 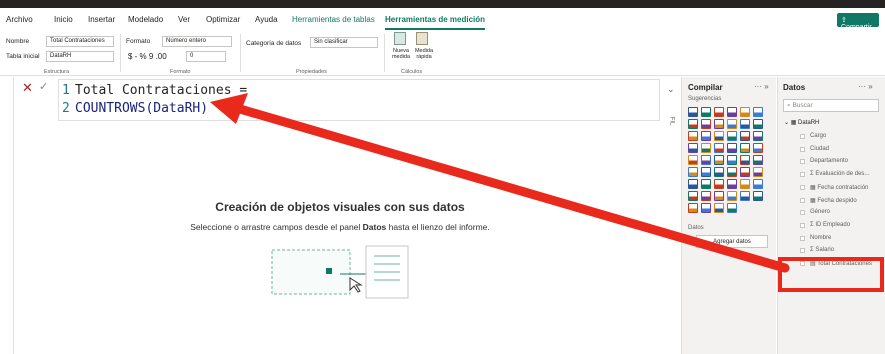 I want to click on filters-tab: FIL, so click(x=671, y=121).